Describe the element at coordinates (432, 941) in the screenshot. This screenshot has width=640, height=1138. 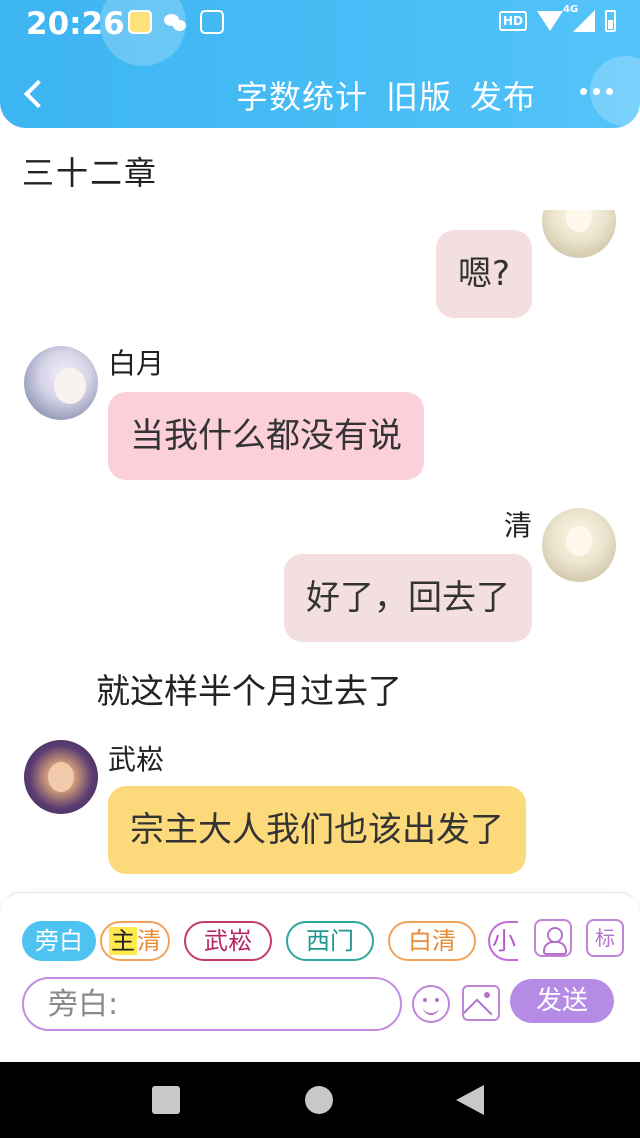
I see `role-chip-baiqing: 白清` at that location.